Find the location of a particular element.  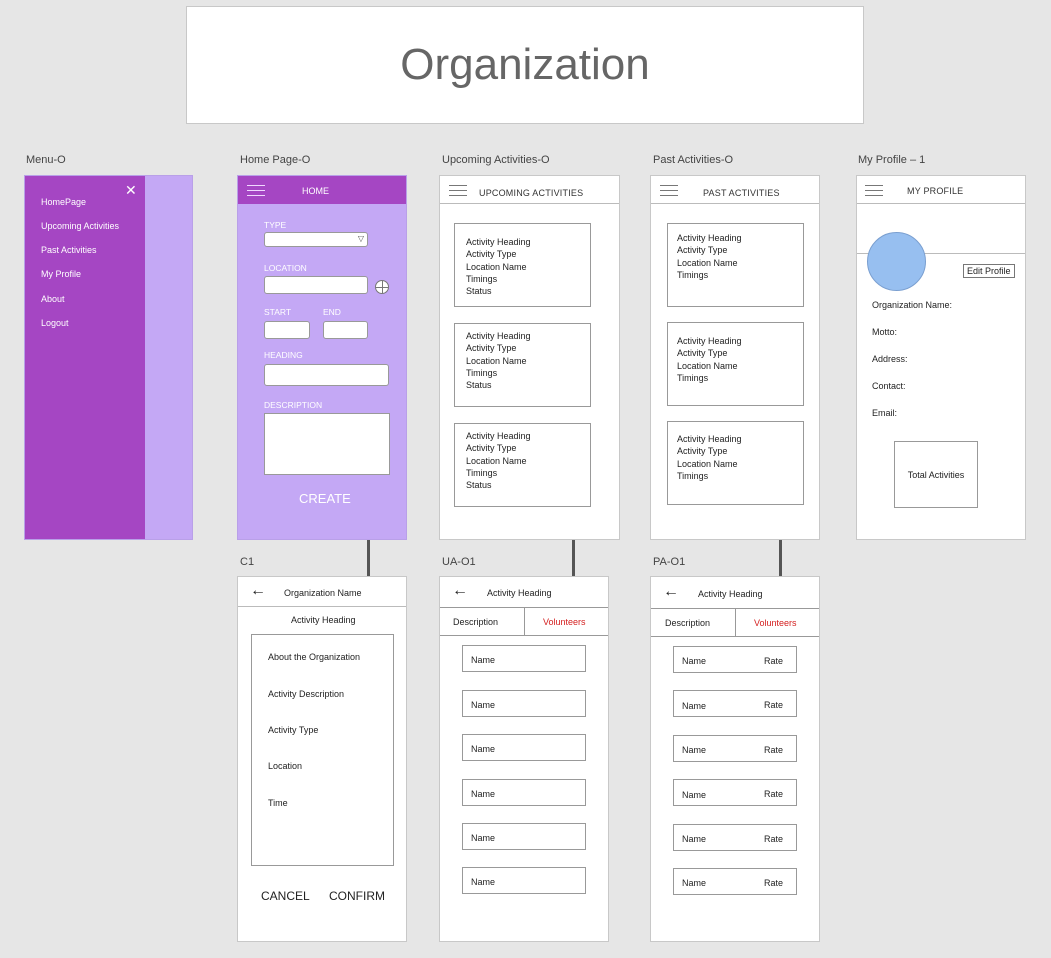

type-label: TYPE is located at coordinates (275, 225).